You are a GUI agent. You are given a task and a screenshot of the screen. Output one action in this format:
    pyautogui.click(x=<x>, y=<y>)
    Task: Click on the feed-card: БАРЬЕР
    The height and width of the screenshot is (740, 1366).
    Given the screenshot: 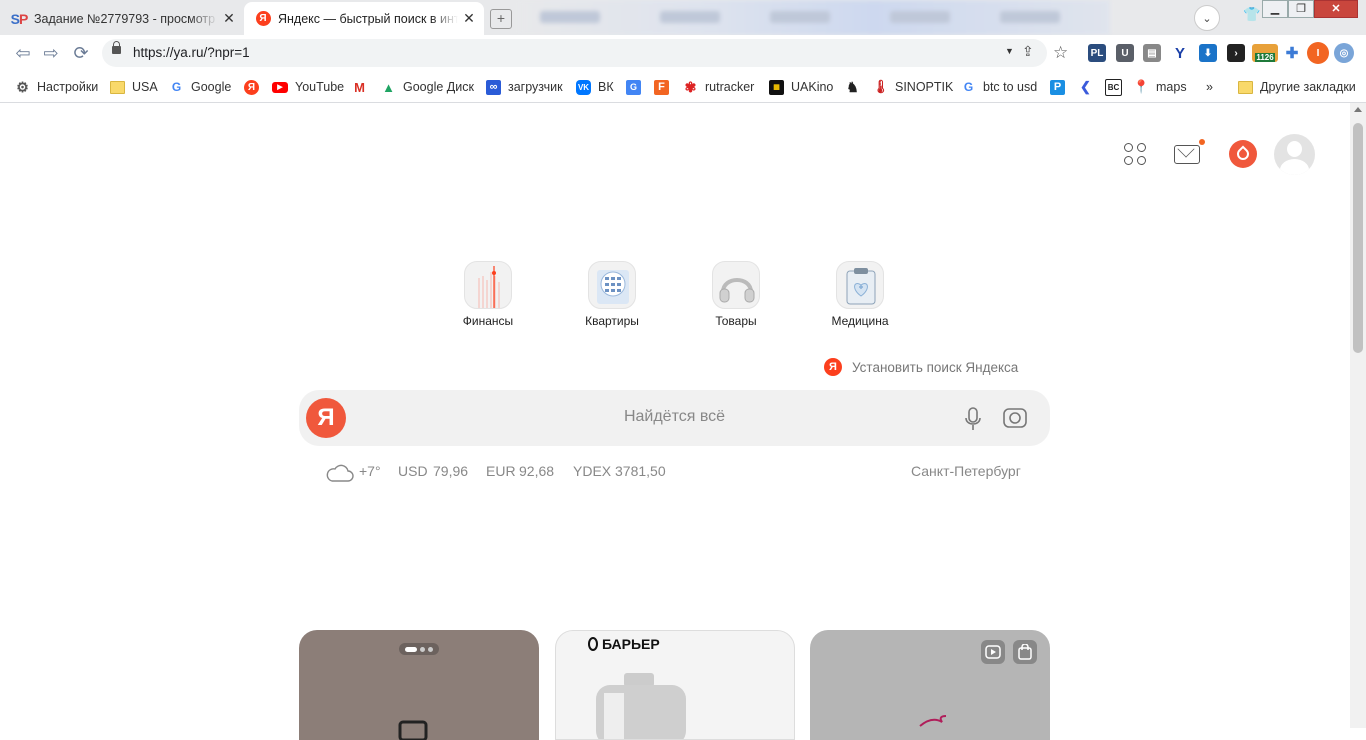 What is the action you would take?
    pyautogui.click(x=675, y=685)
    